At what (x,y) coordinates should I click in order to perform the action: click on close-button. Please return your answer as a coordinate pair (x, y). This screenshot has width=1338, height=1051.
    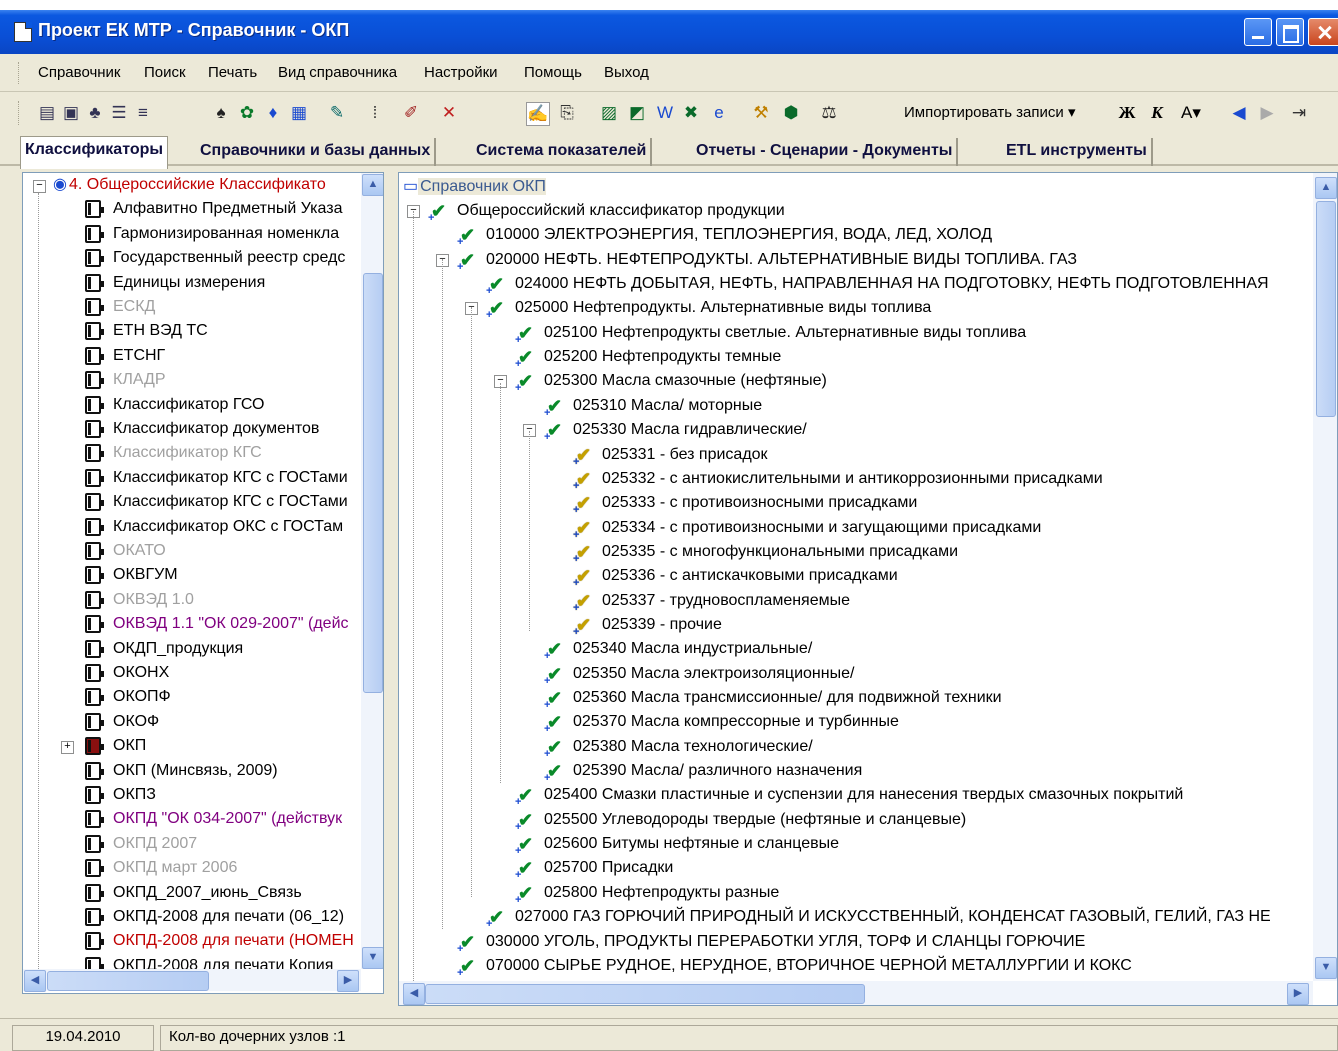
    Looking at the image, I should click on (1323, 32).